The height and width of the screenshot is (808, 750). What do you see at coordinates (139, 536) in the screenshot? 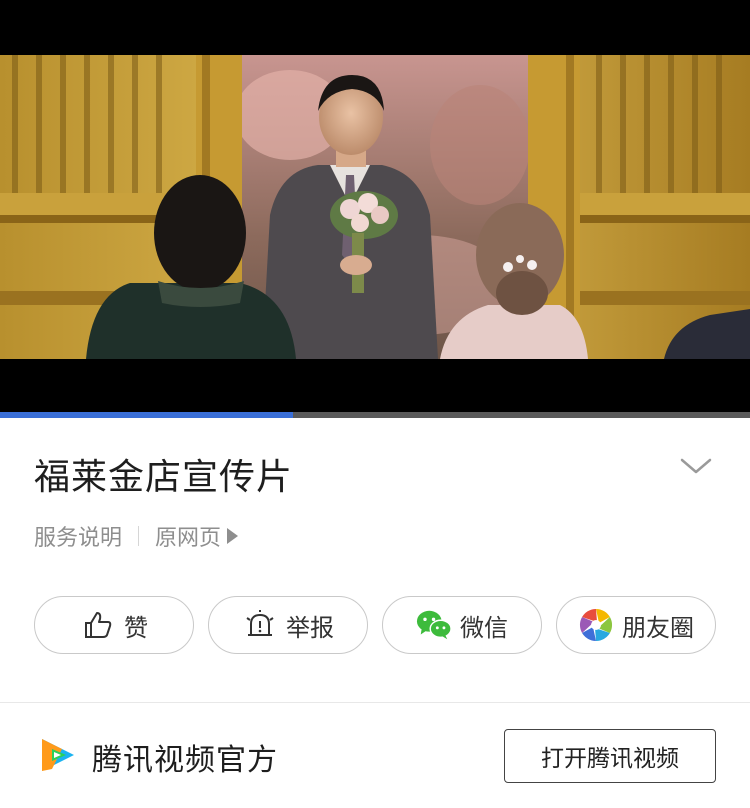
I see `meta-divider` at bounding box center [139, 536].